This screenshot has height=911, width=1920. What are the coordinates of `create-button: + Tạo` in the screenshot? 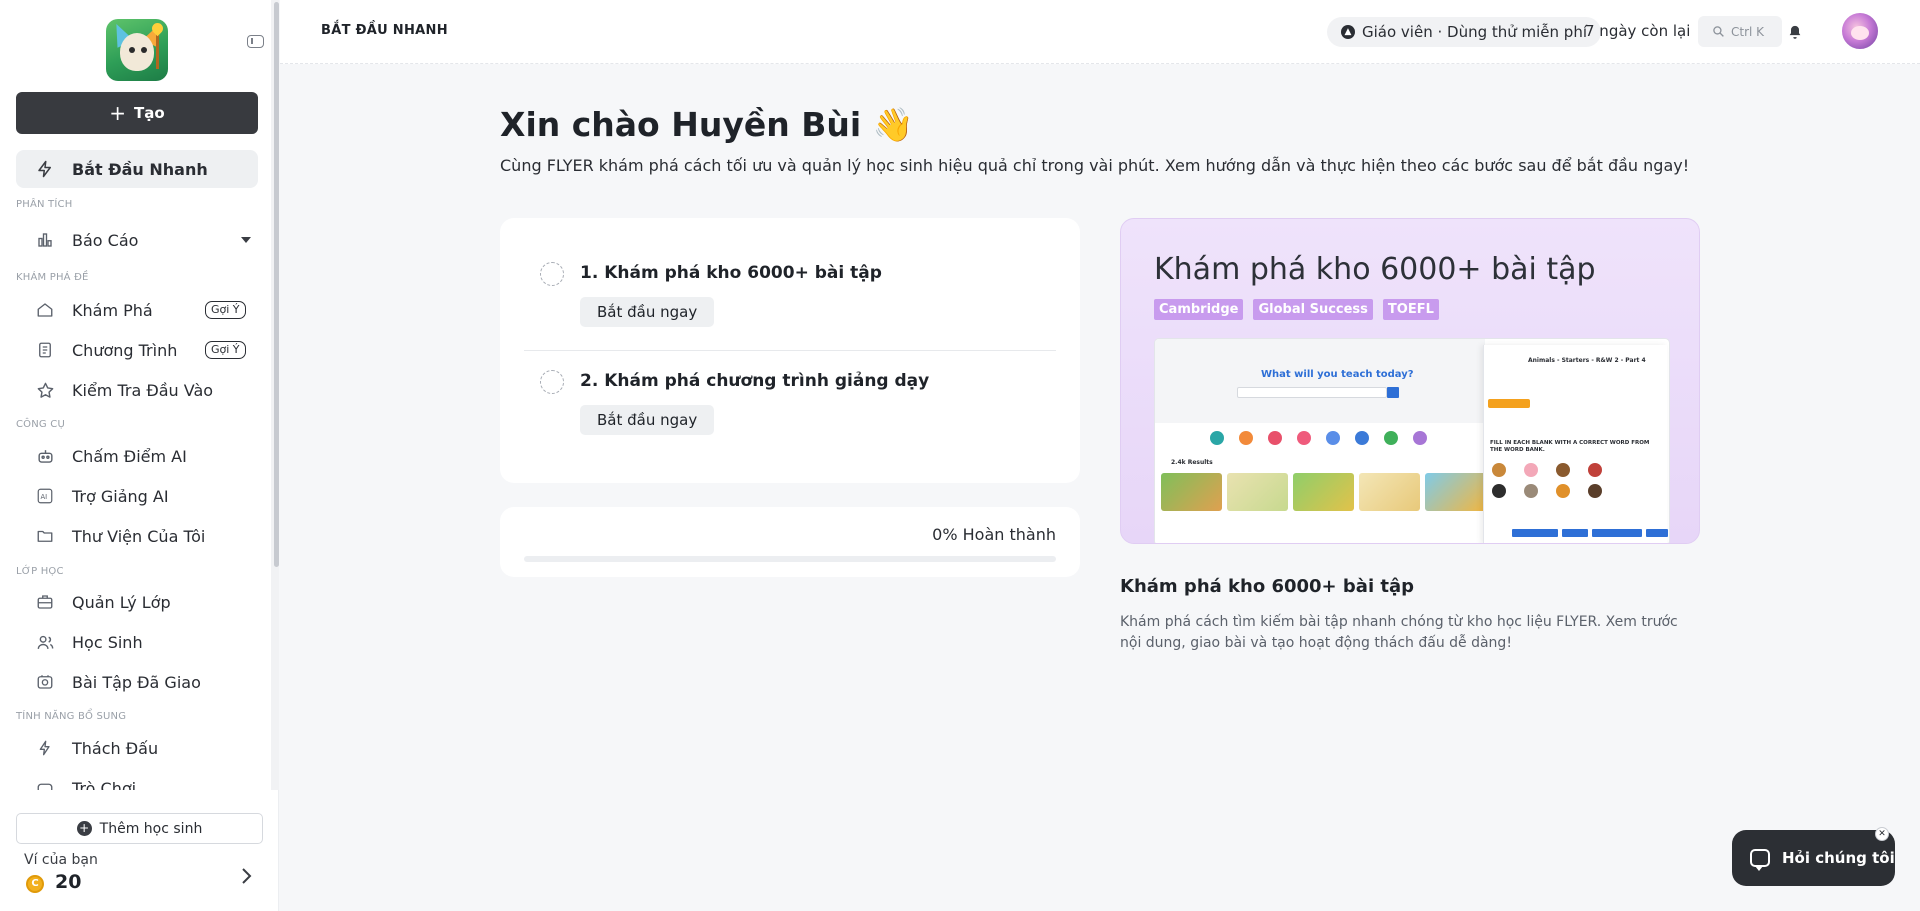 It's located at (137, 113).